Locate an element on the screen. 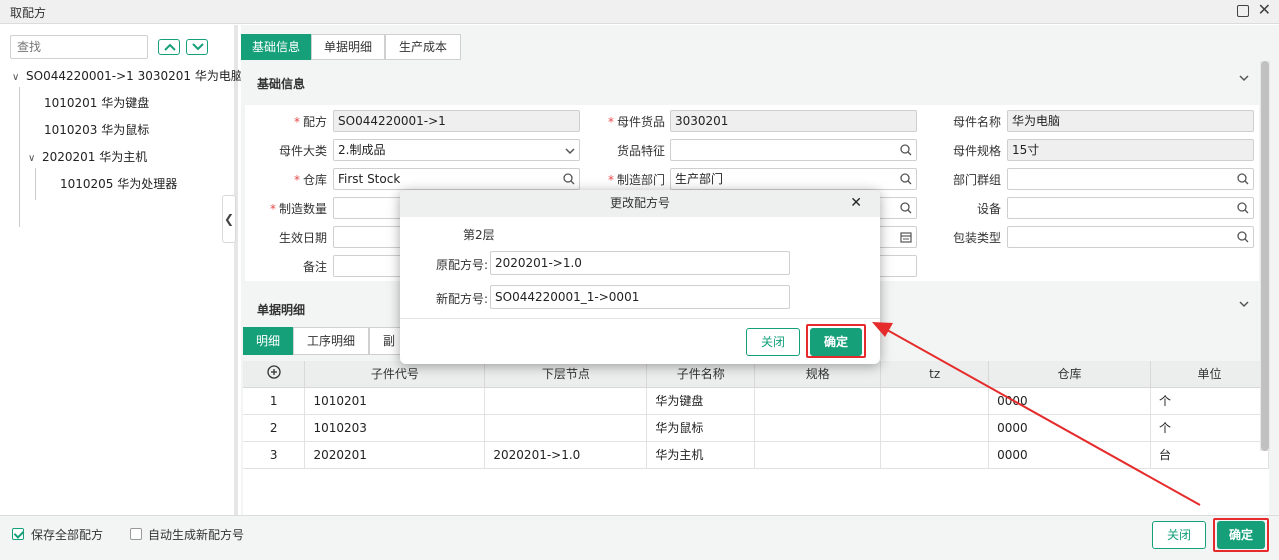 The width and height of the screenshot is (1279, 560). scrollbar-thumb is located at coordinates (1265, 256).